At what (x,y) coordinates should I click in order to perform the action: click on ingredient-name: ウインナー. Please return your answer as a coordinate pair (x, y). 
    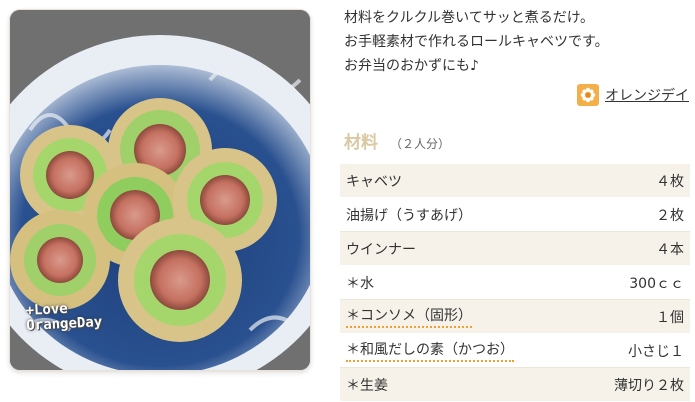
    Looking at the image, I should click on (381, 249).